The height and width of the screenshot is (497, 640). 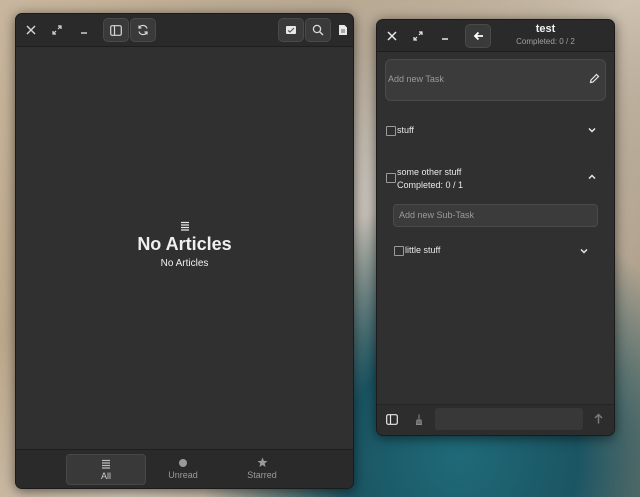 I want to click on task-label: some other stuff, so click(x=429, y=172).